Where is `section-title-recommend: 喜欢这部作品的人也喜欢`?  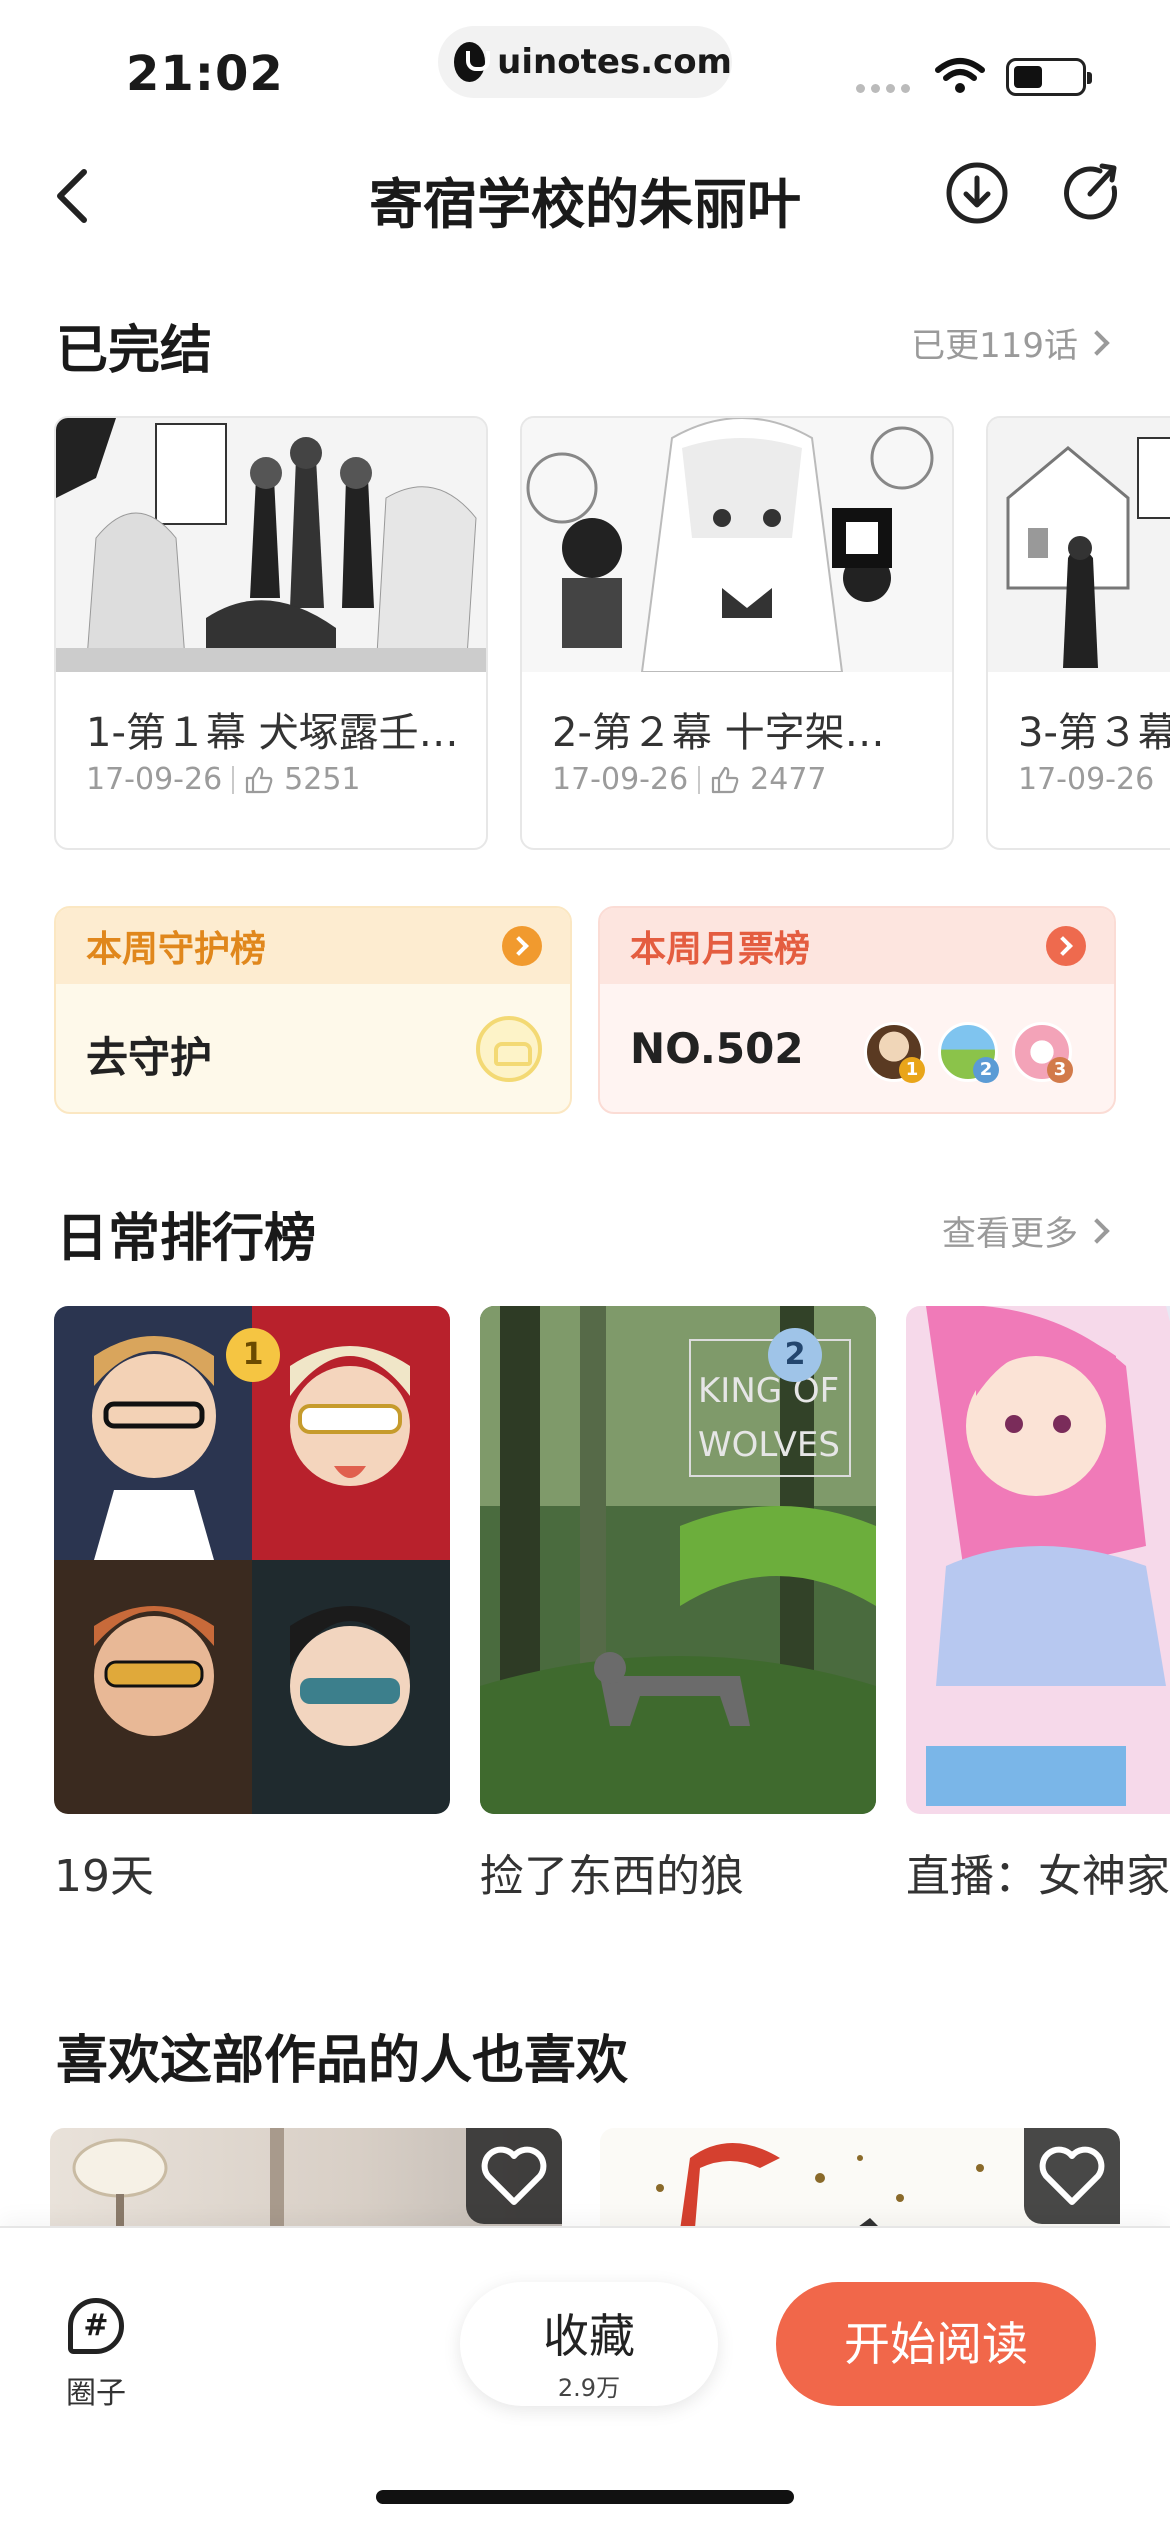
section-title-recommend: 喜欢这部作品的人也喜欢 is located at coordinates (342, 2061).